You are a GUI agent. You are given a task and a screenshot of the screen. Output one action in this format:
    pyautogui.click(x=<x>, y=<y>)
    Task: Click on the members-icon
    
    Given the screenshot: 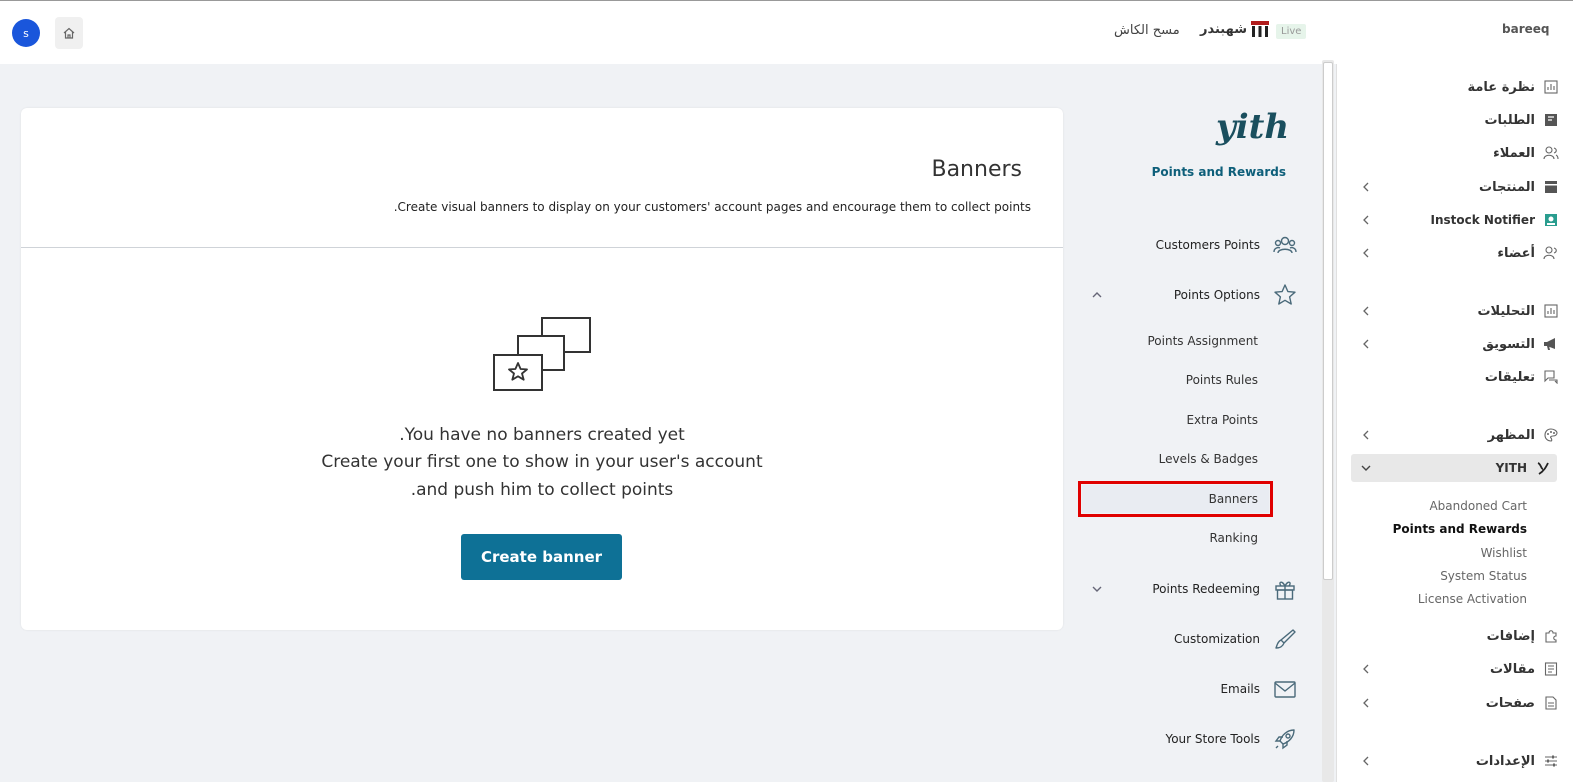 What is the action you would take?
    pyautogui.click(x=1551, y=253)
    